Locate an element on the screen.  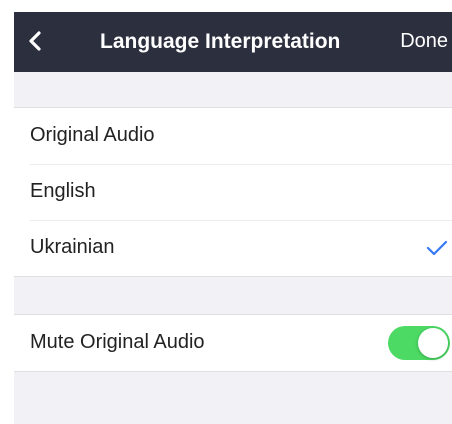
language-option-ukrainian: Ukrainian is located at coordinates (233, 248).